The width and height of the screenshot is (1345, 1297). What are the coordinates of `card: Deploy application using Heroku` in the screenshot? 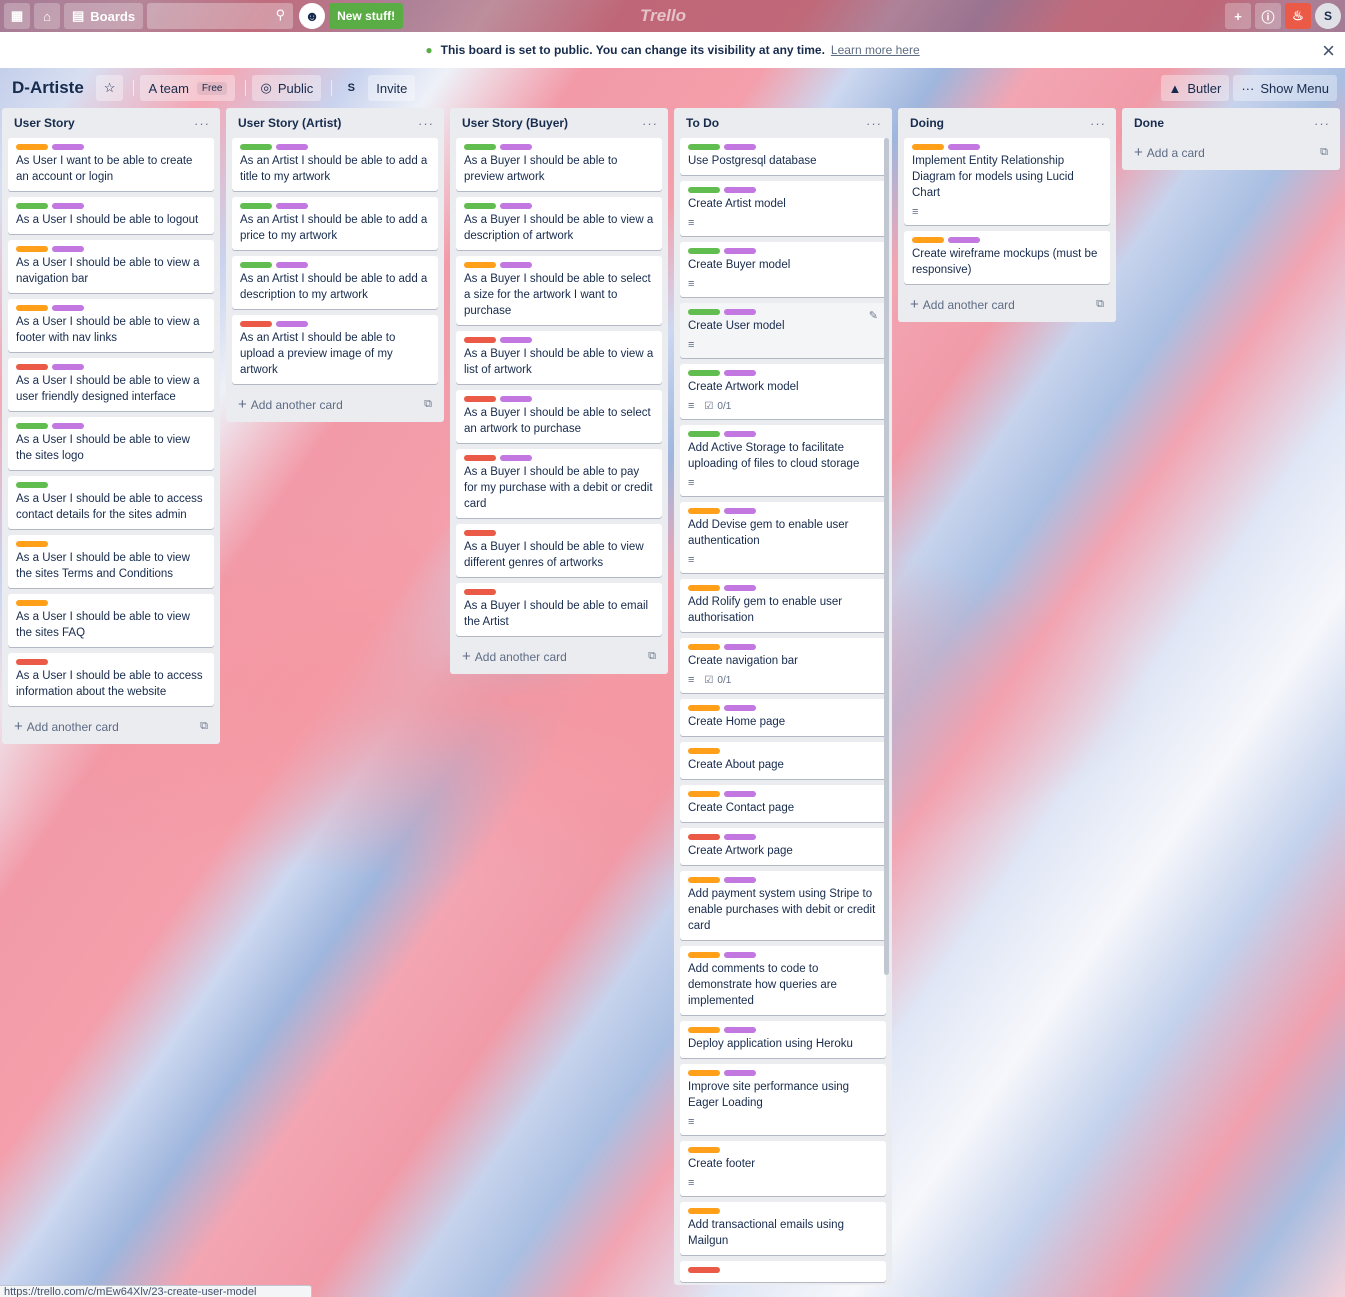 It's located at (783, 1039).